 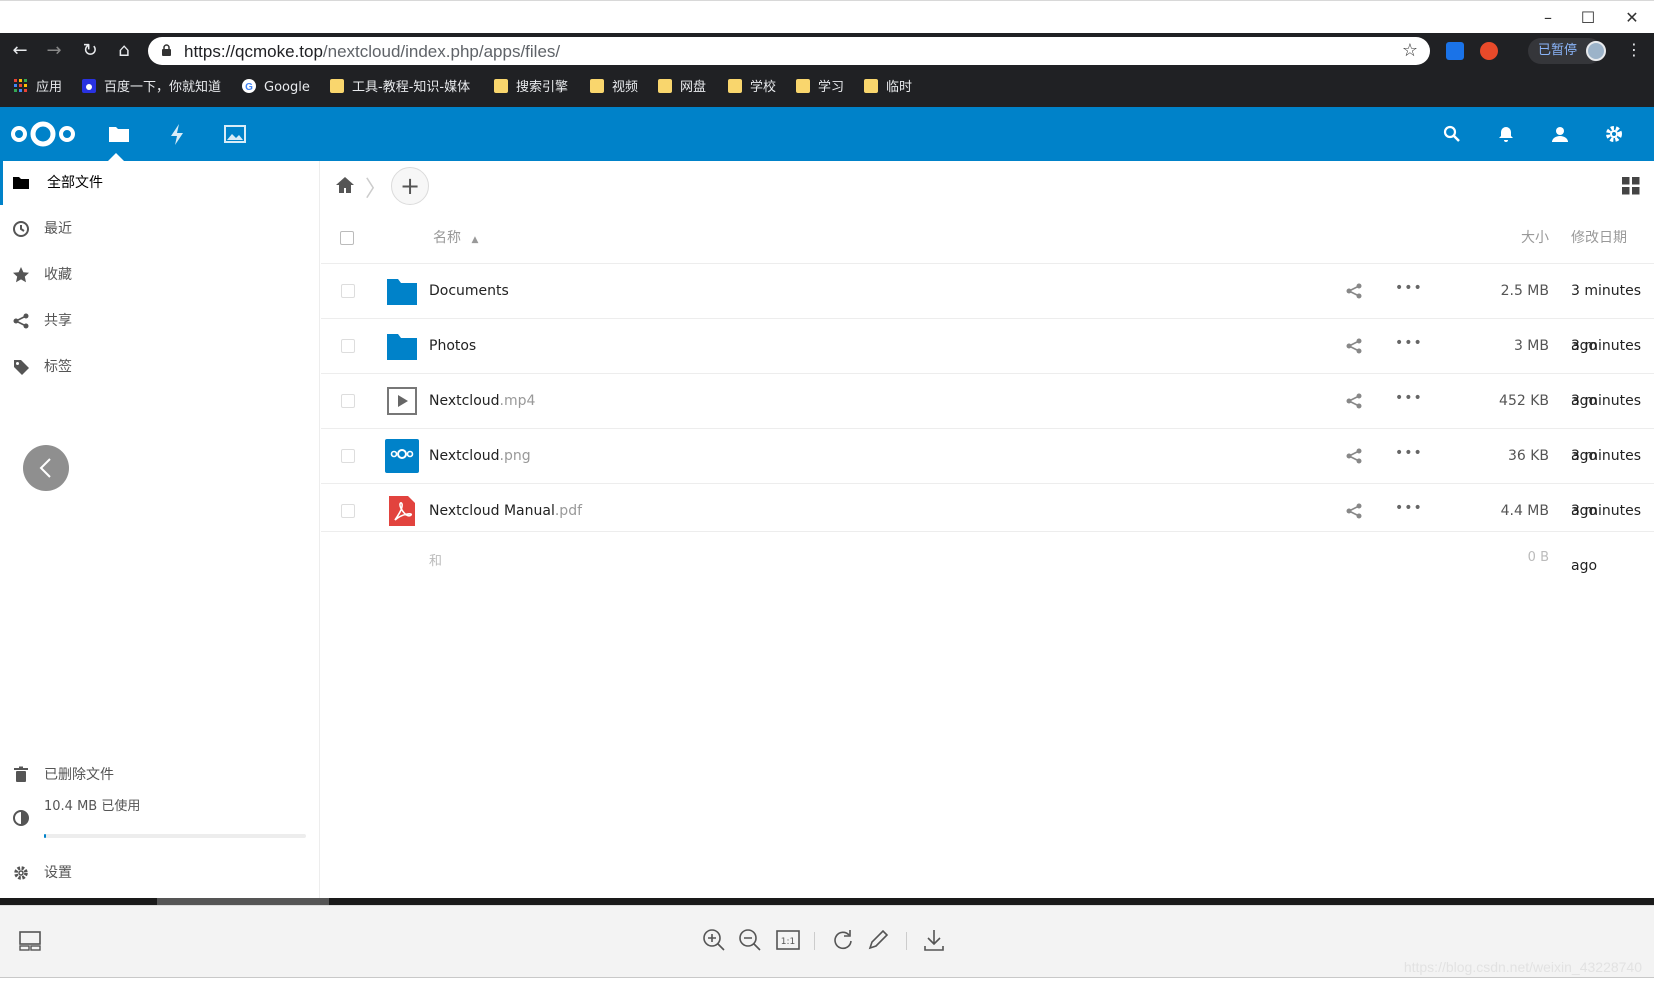 I want to click on app-header, so click(x=827, y=134).